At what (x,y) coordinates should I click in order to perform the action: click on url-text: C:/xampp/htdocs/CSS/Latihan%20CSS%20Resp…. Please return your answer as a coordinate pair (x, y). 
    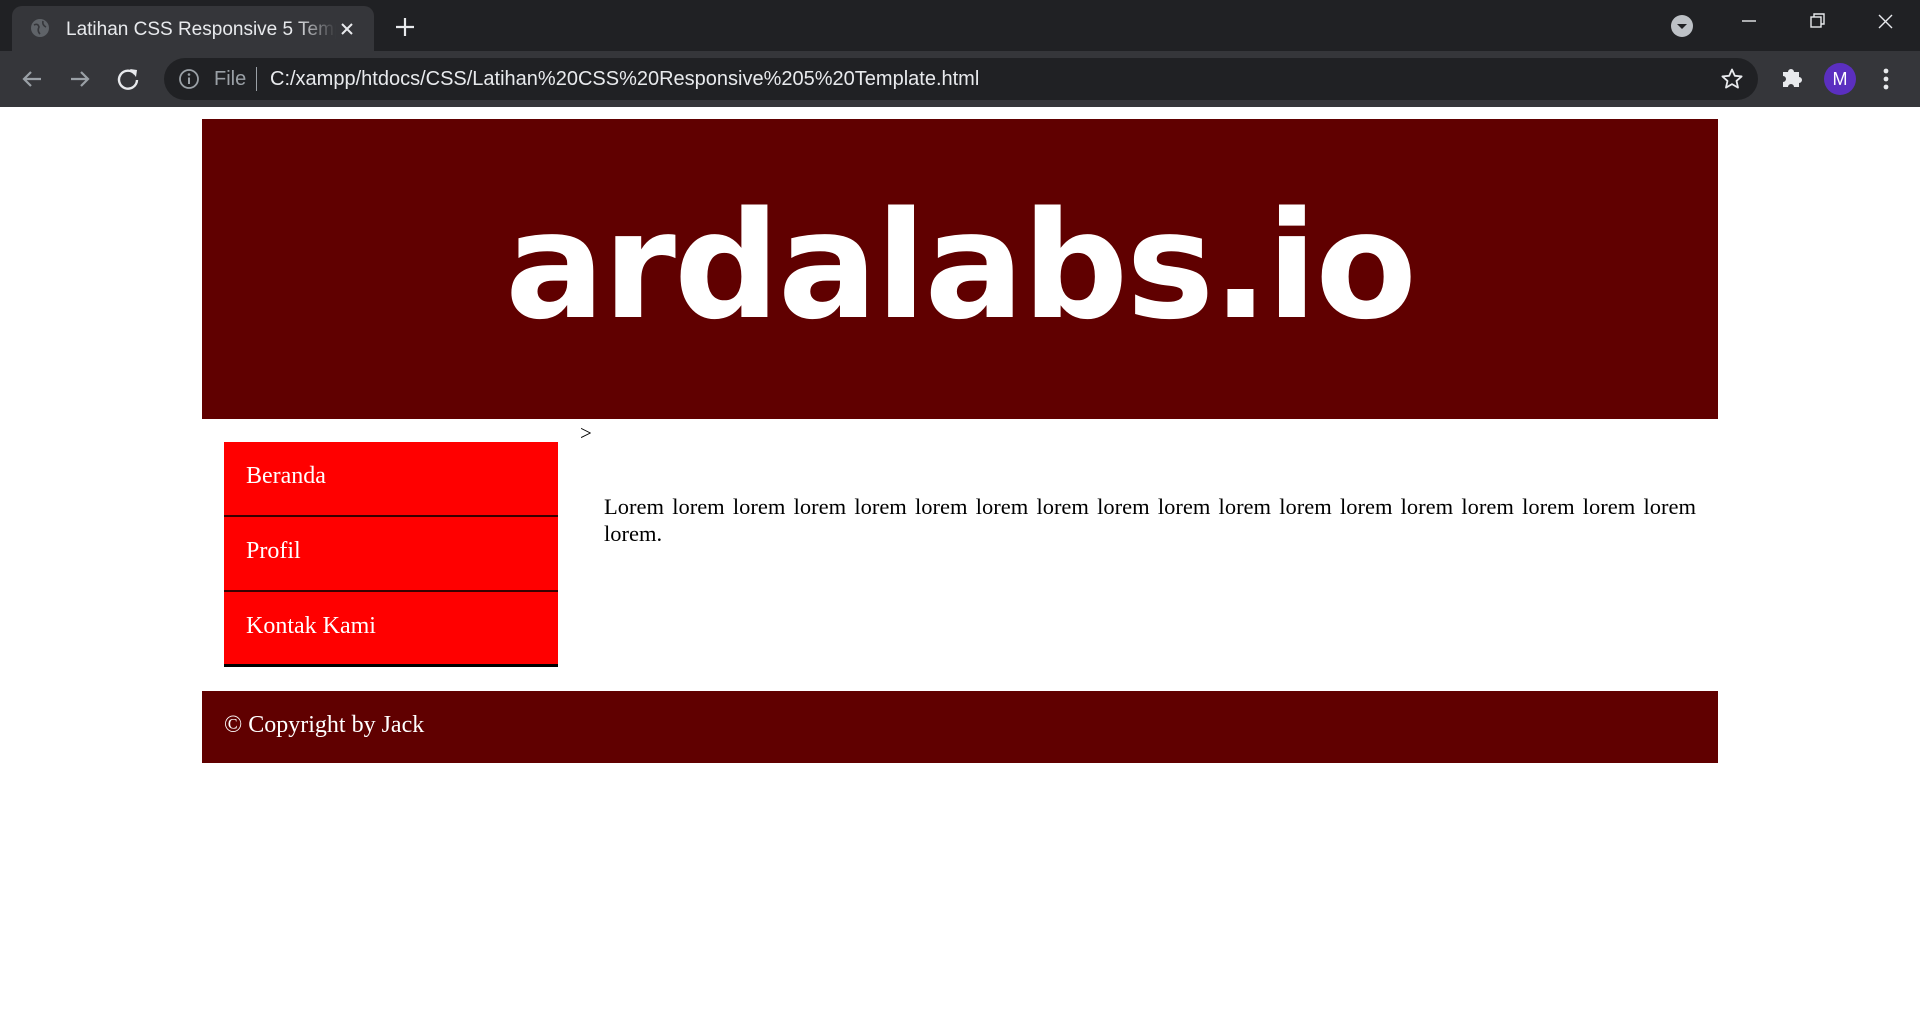
    Looking at the image, I should click on (624, 79).